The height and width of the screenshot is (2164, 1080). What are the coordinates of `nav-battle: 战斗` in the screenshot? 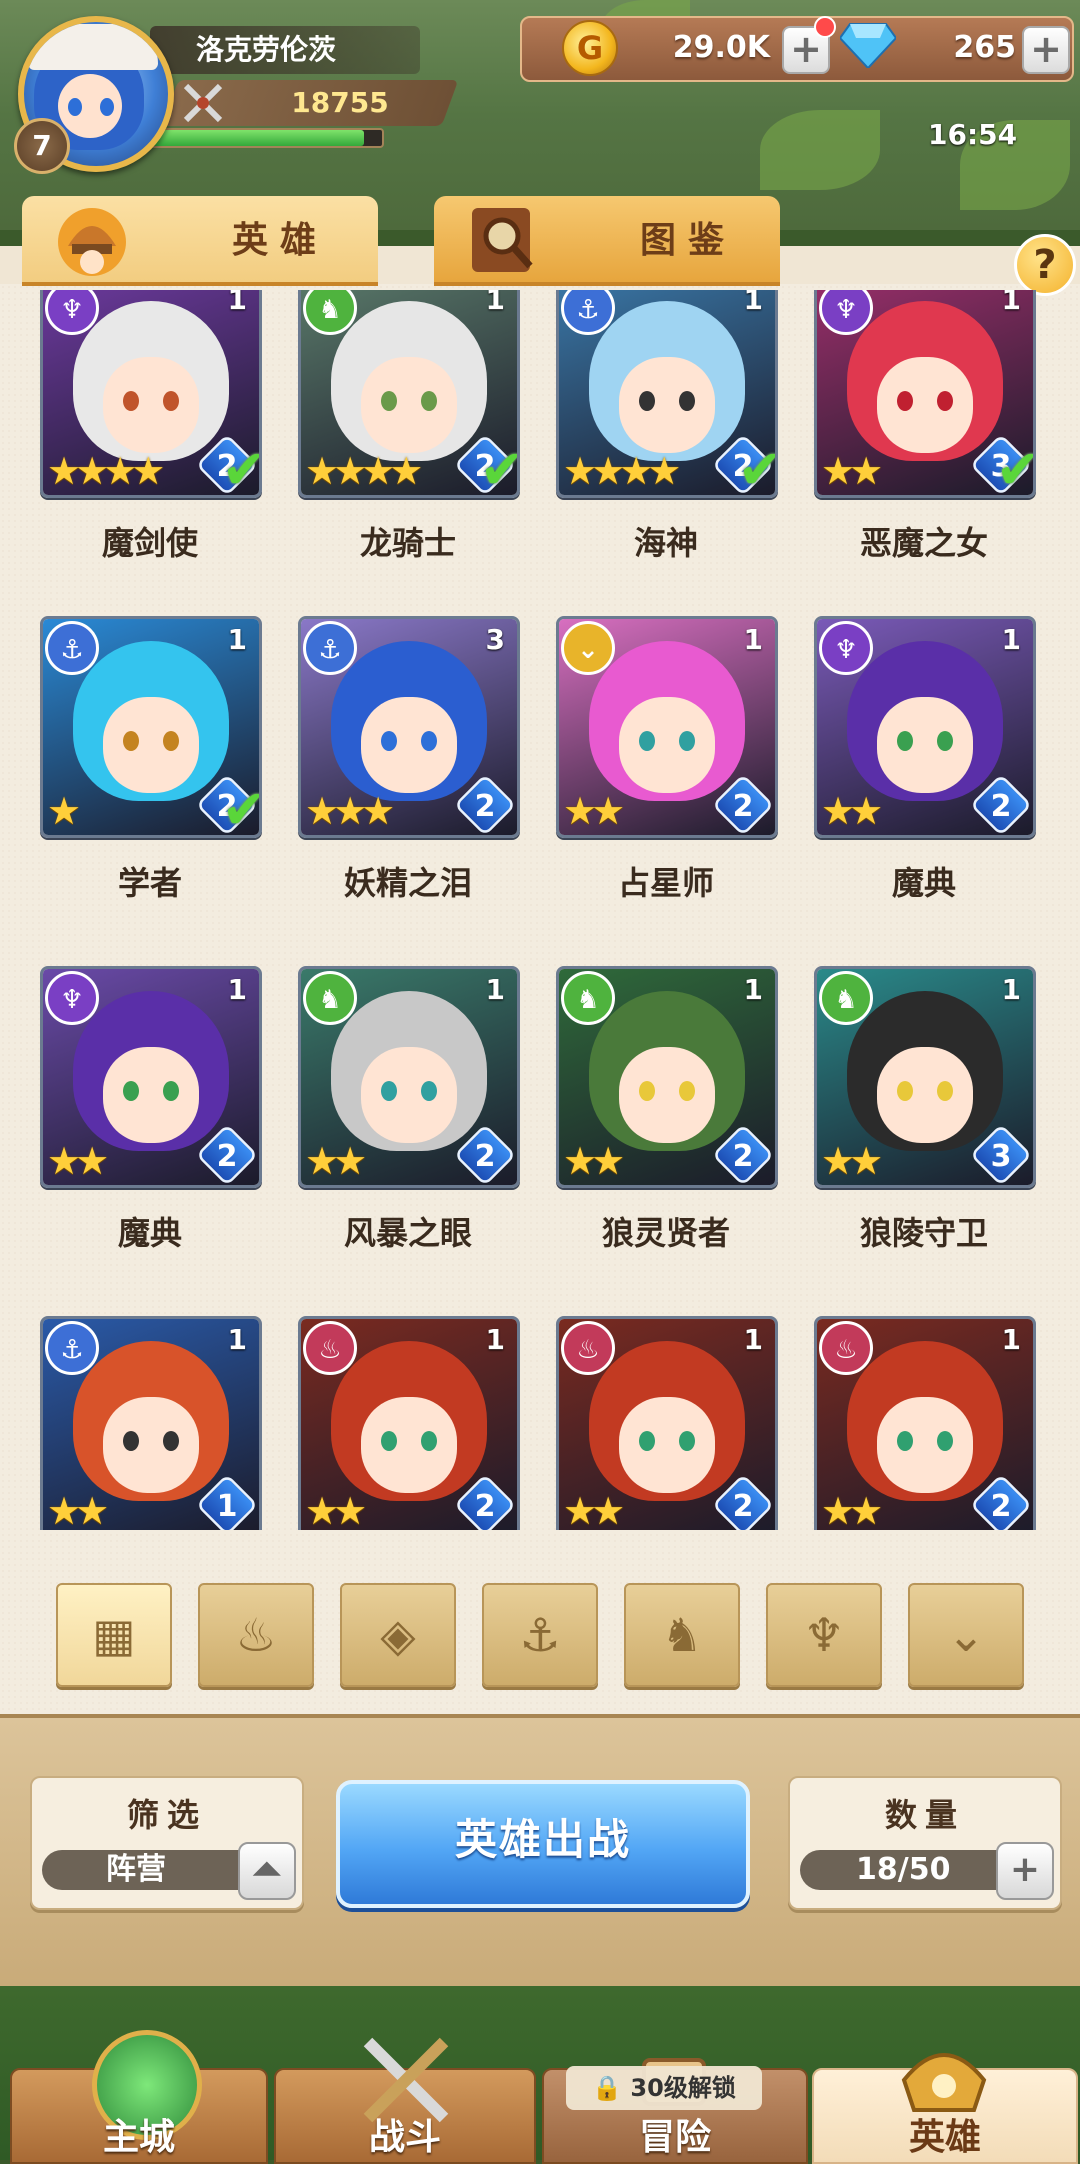 It's located at (405, 2100).